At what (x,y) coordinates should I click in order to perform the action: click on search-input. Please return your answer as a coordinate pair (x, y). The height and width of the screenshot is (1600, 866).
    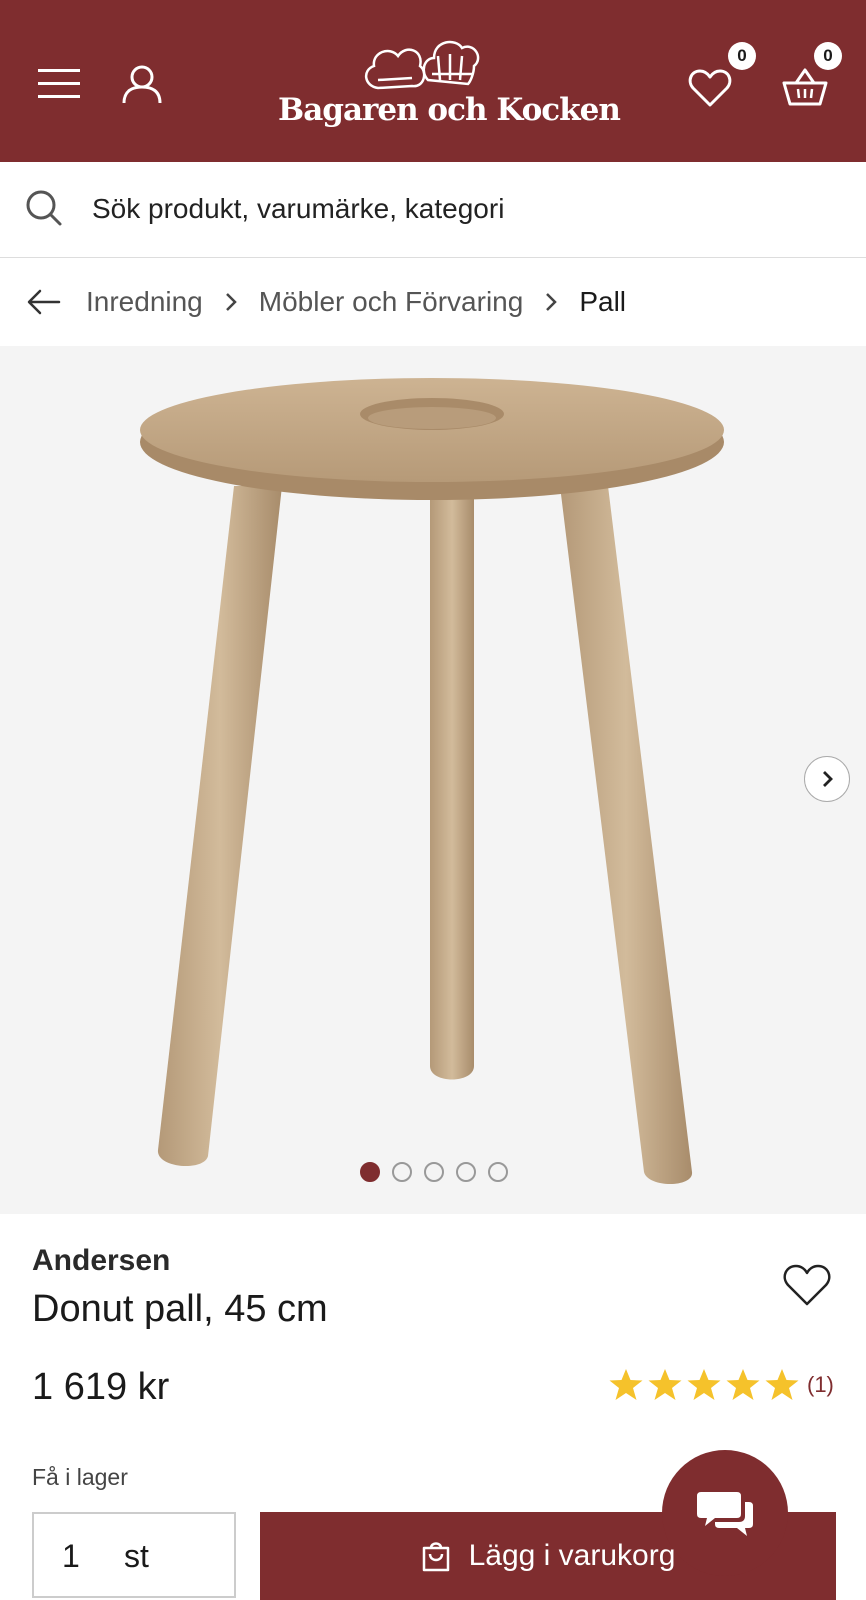
    Looking at the image, I should click on (462, 209).